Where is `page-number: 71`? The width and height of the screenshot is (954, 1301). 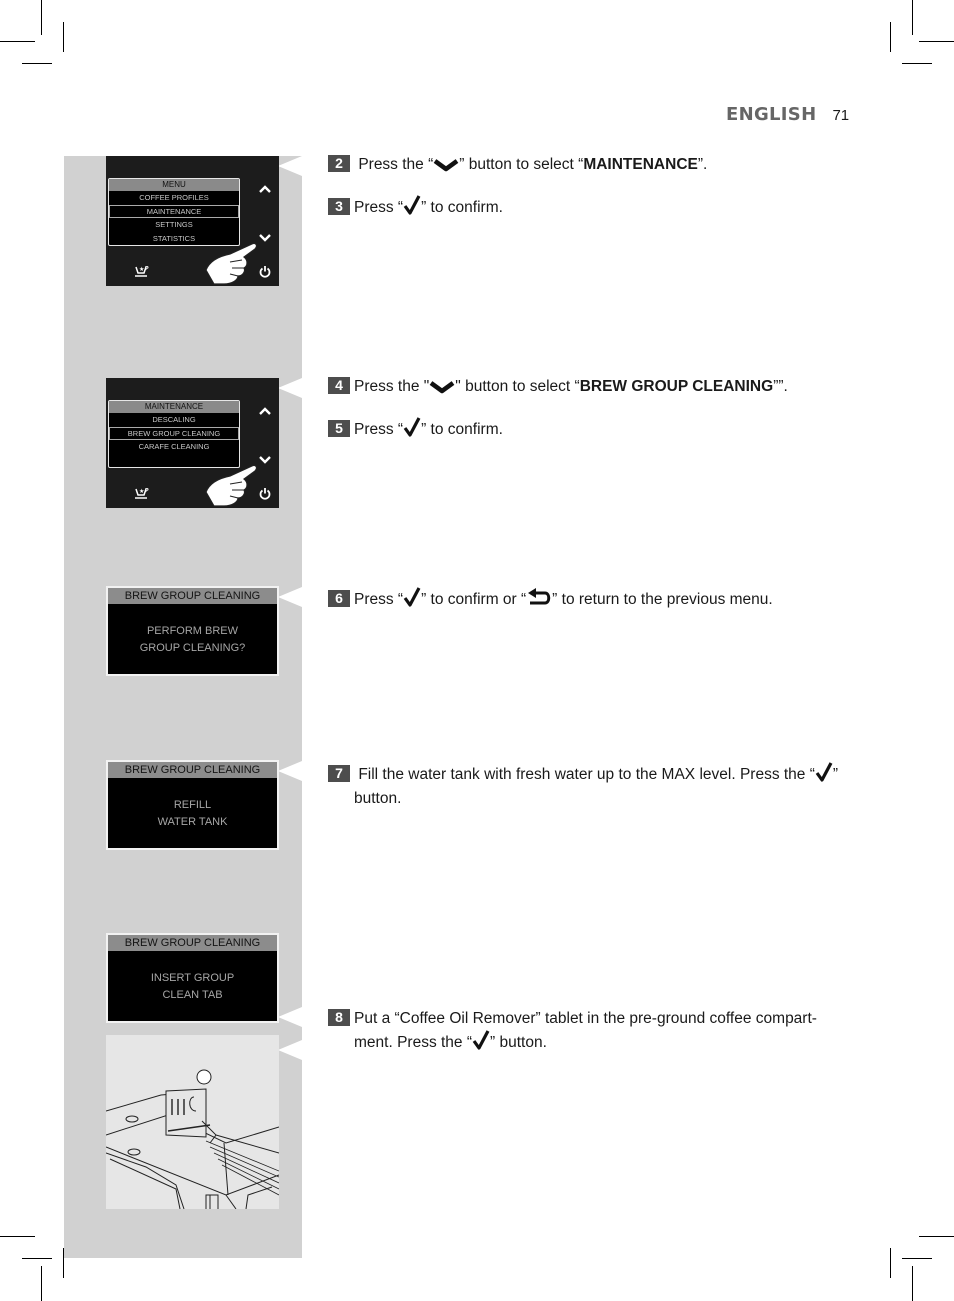
page-number: 71 is located at coordinates (841, 115).